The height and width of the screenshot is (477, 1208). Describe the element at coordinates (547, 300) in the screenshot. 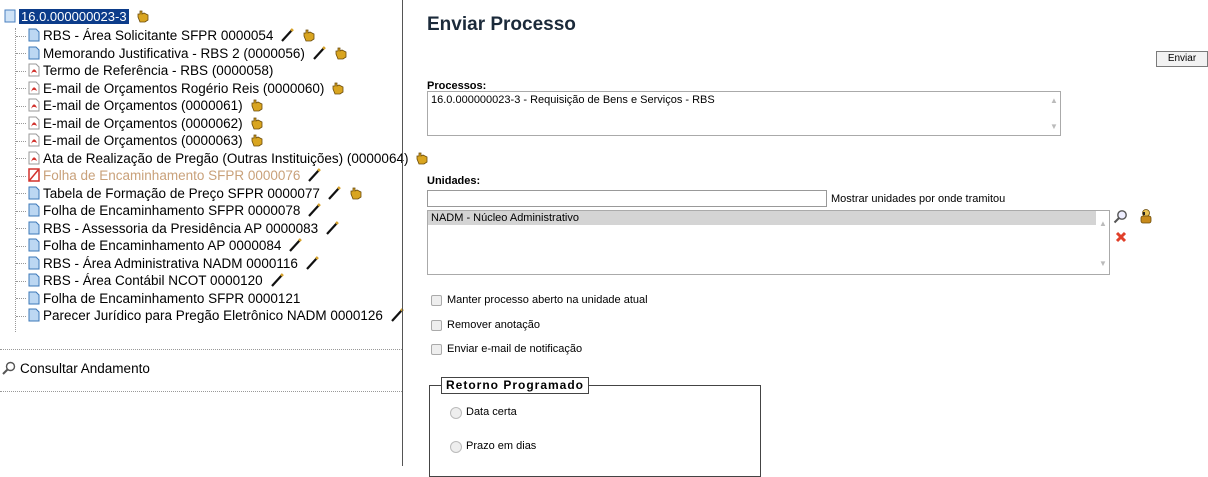

I see `manter-aberto-label: Manter processo aberto na unidade atual` at that location.